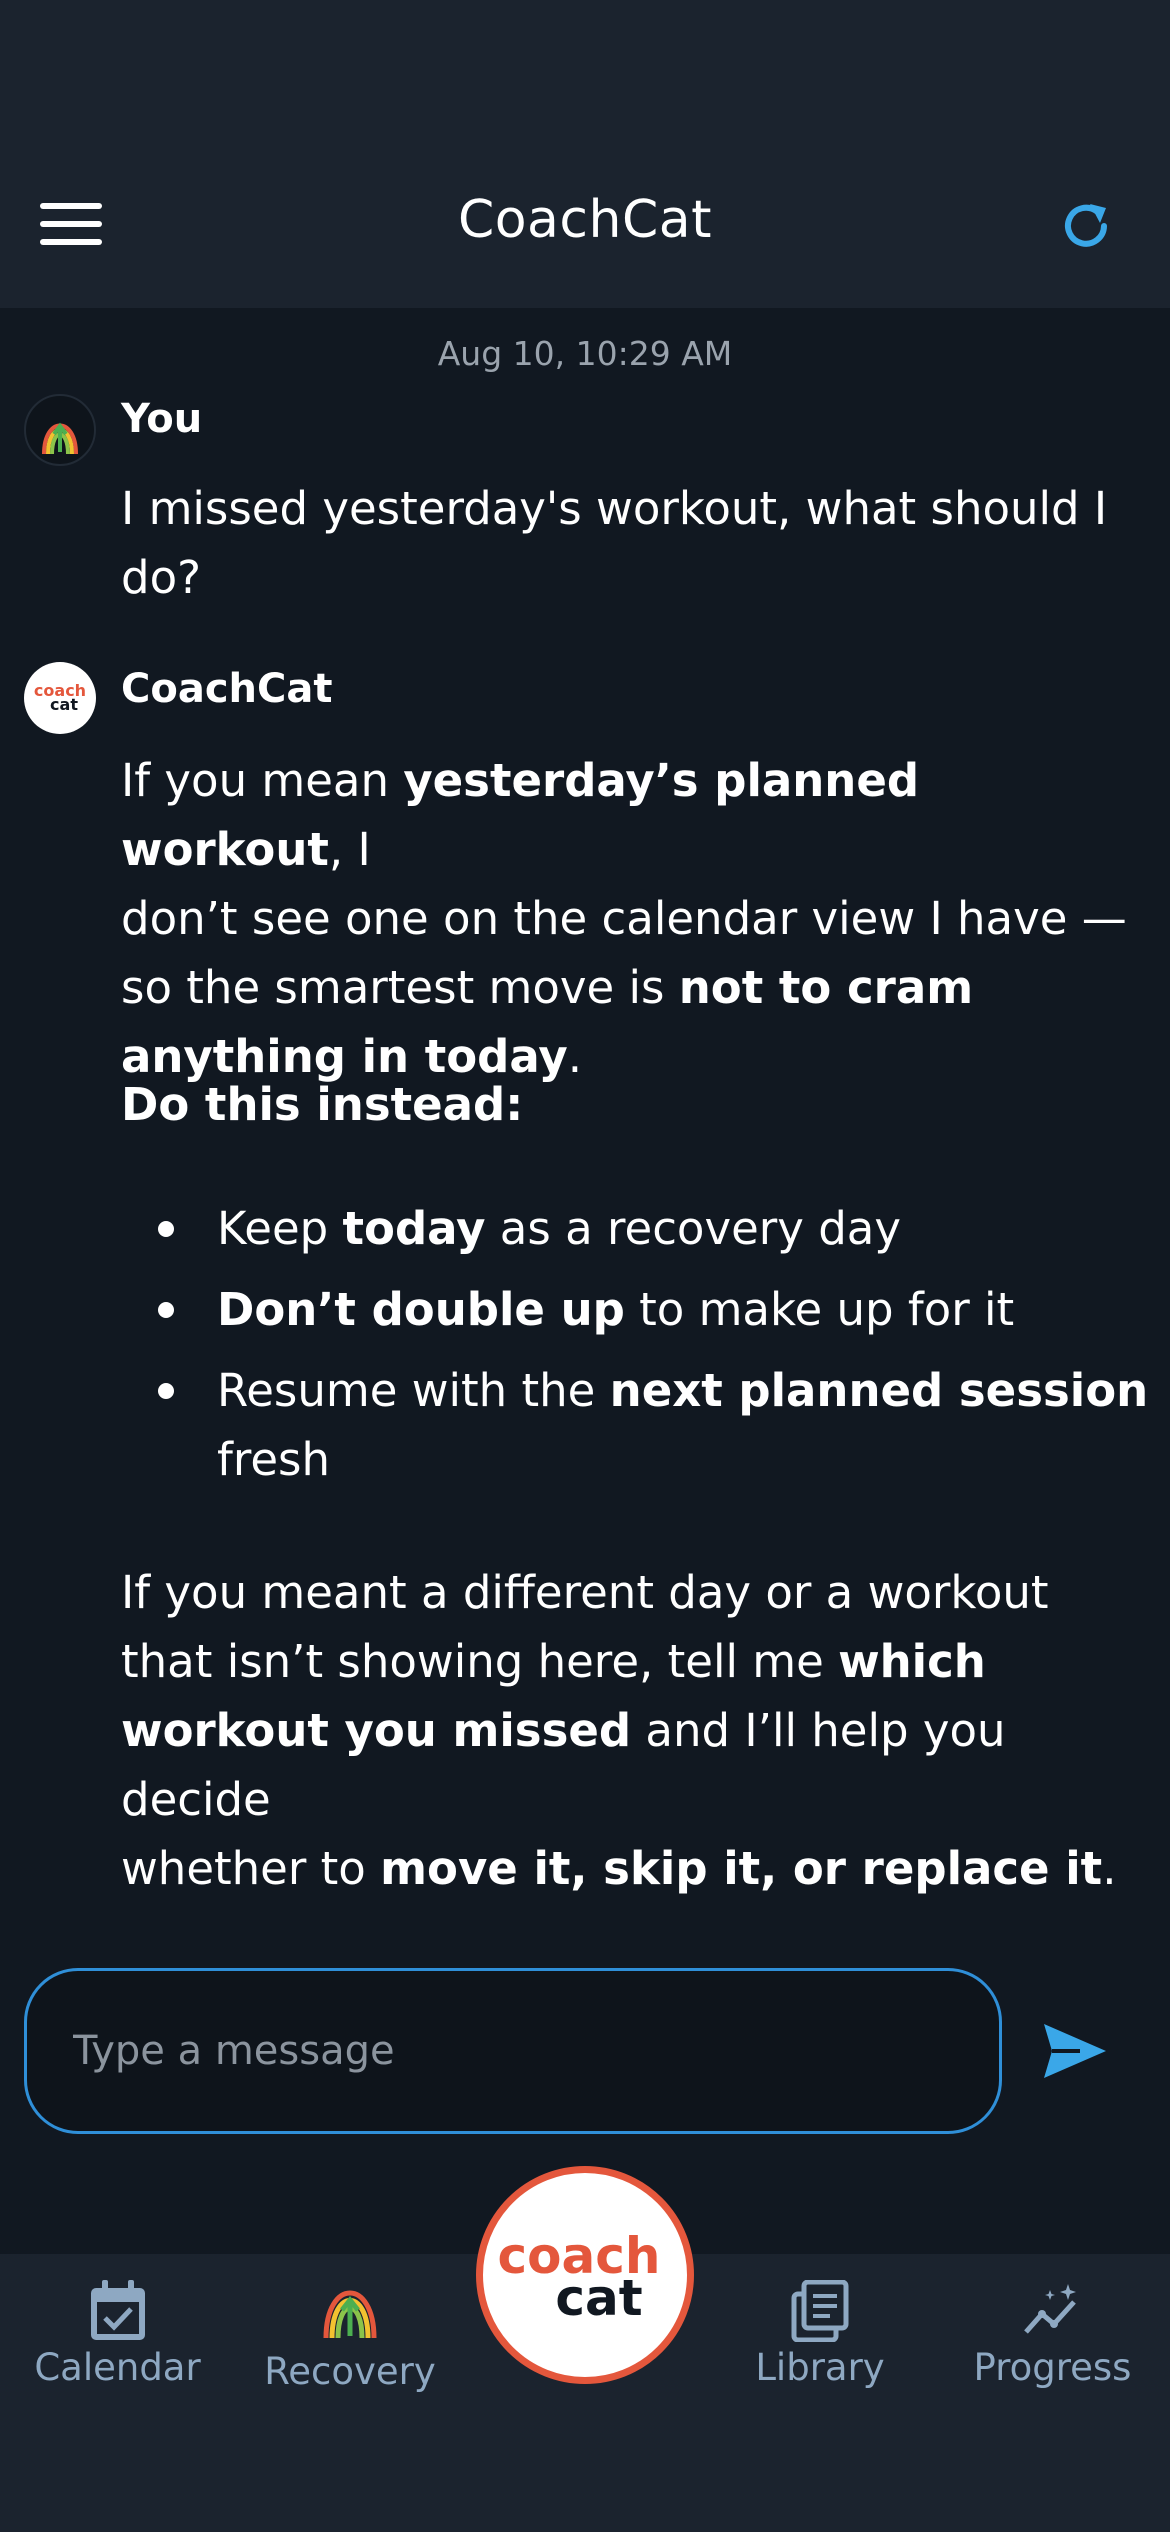 The height and width of the screenshot is (2532, 1170). Describe the element at coordinates (227, 689) in the screenshot. I see `bot-sender-name: CoachCat` at that location.